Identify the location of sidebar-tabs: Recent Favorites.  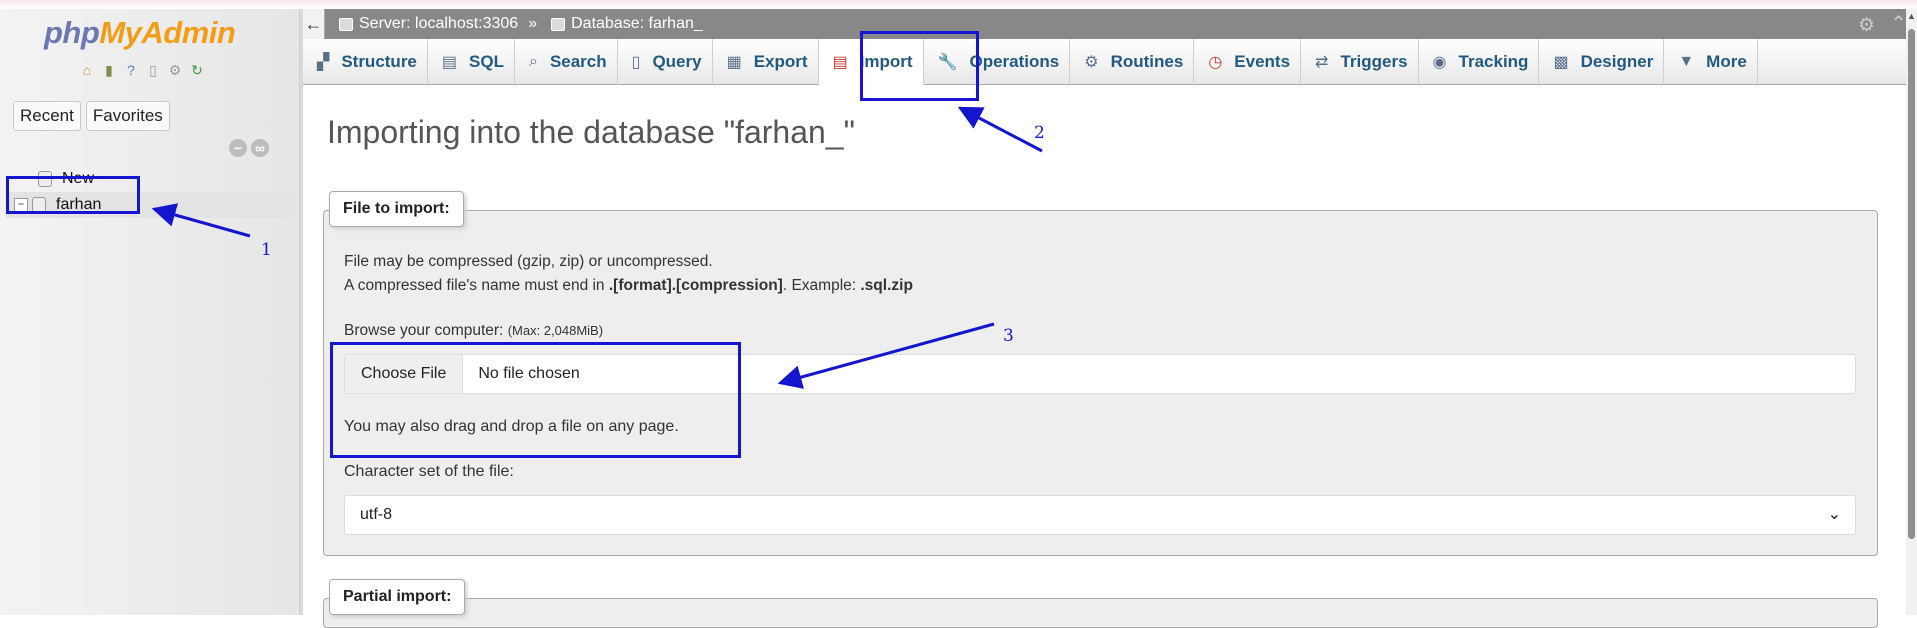
(91, 116).